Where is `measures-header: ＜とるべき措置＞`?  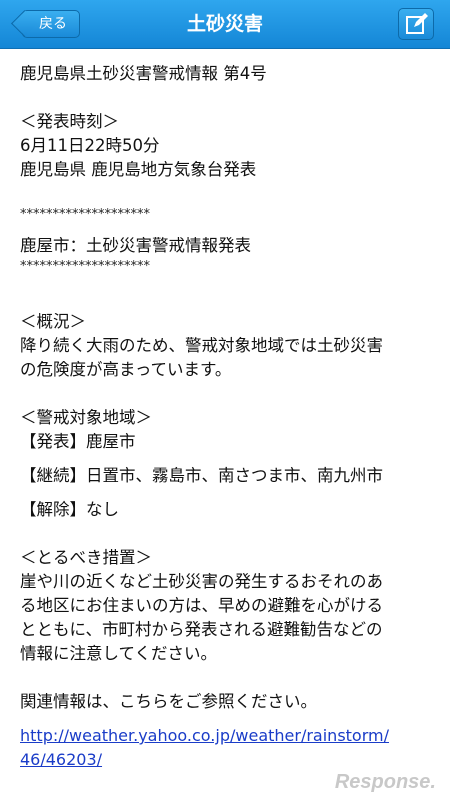 measures-header: ＜とるべき措置＞ is located at coordinates (86, 557).